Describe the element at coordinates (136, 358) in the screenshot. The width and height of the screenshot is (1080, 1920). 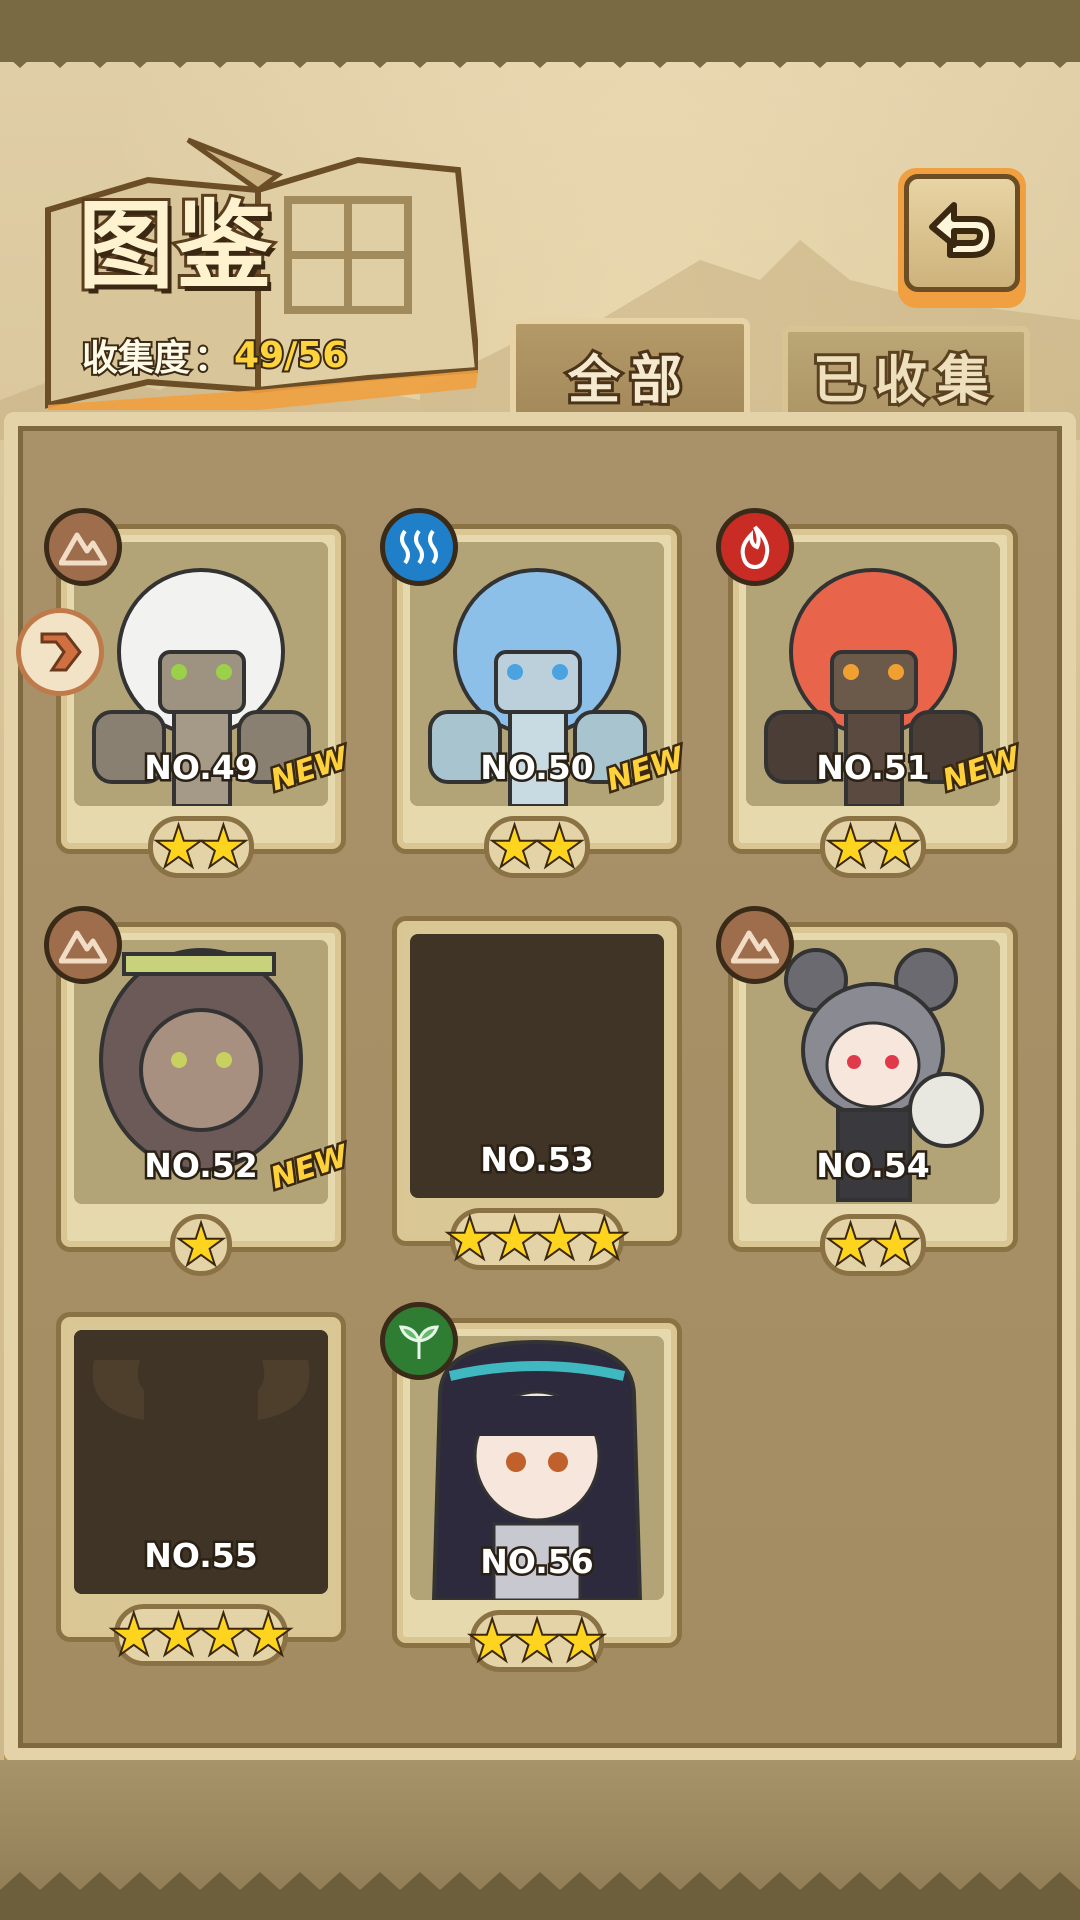
I see `collection-label: 收集度` at that location.